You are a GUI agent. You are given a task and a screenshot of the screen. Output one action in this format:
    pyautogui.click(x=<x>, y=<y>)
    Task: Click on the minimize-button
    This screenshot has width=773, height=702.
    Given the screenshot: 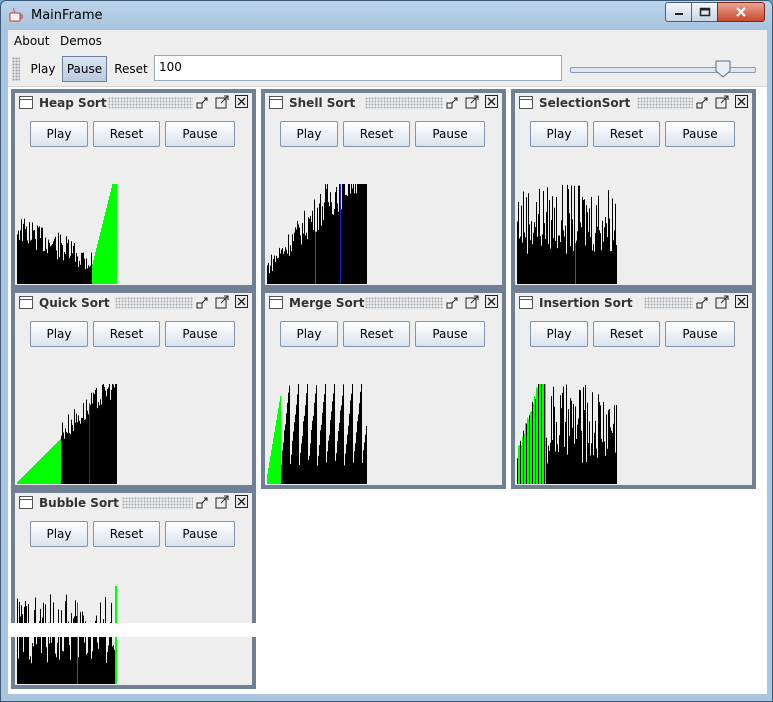 What is the action you would take?
    pyautogui.click(x=678, y=12)
    